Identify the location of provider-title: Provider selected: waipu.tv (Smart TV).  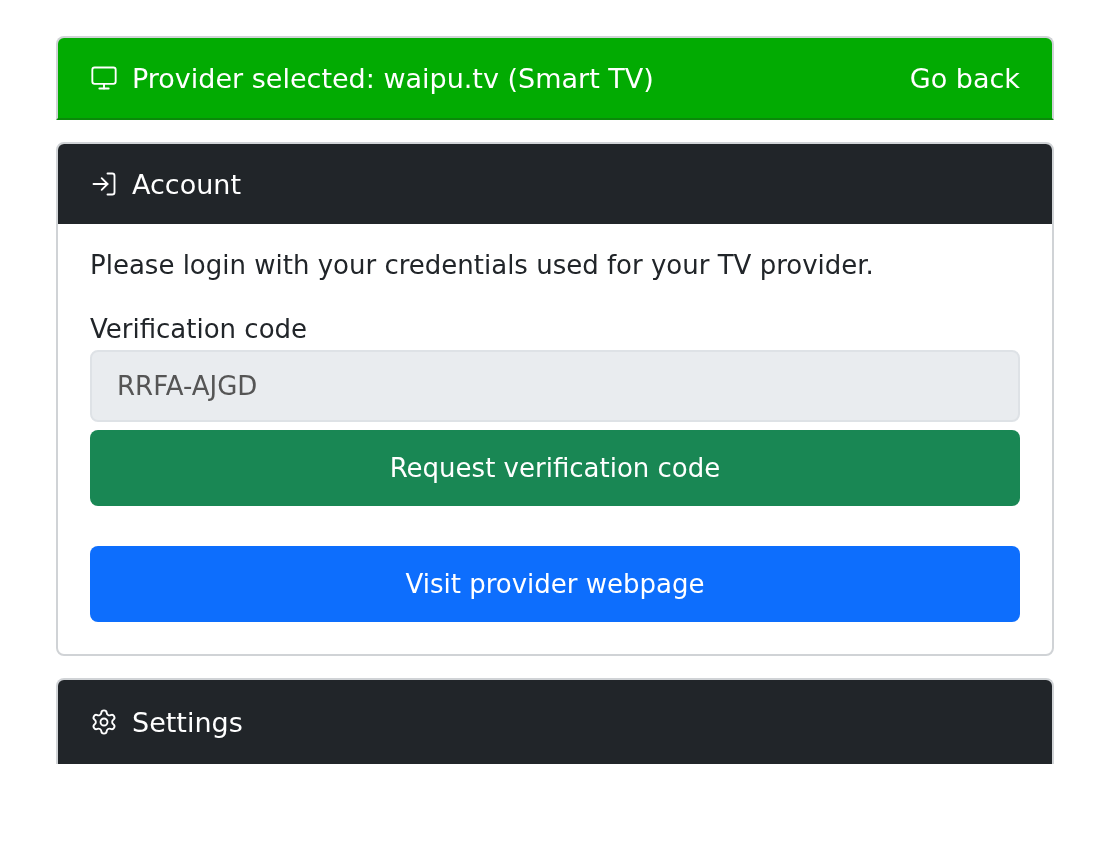
(393, 78).